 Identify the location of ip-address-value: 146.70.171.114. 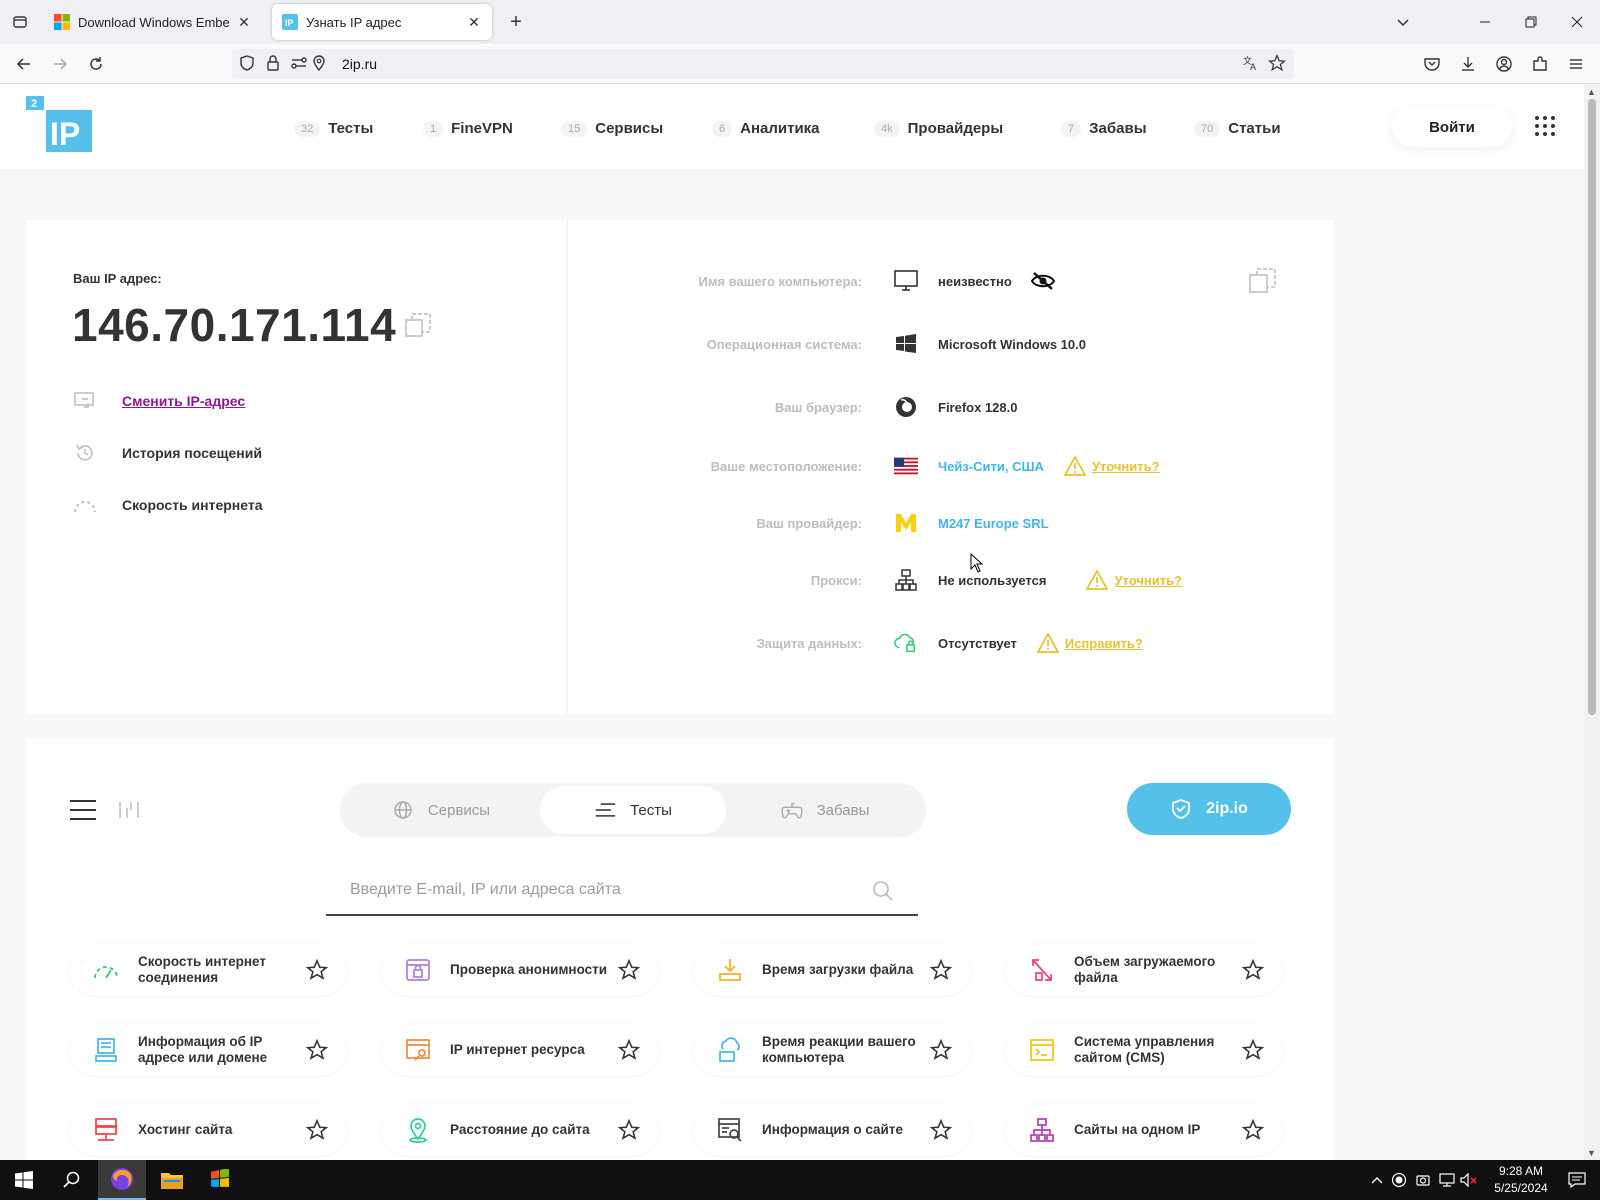
(234, 325).